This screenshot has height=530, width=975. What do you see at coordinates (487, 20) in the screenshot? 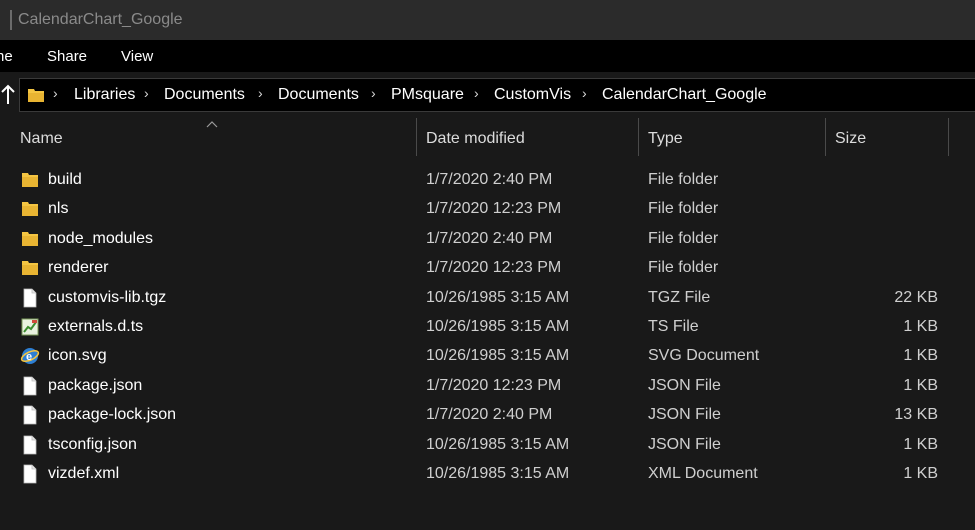
I see `title-bar: CalendarChart_Google` at bounding box center [487, 20].